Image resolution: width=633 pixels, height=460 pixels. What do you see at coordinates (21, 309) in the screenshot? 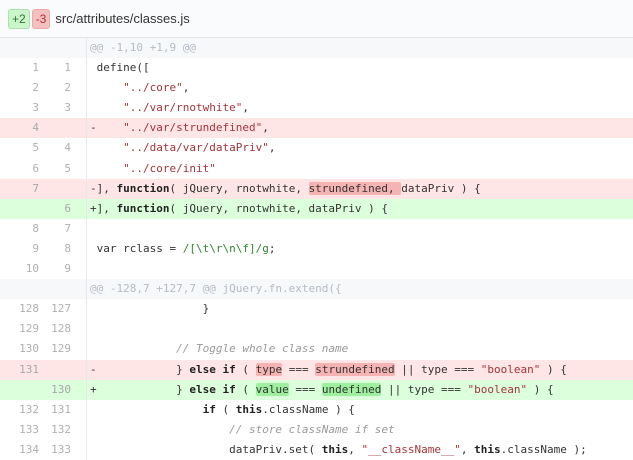
I see `old-line-number: 128` at bounding box center [21, 309].